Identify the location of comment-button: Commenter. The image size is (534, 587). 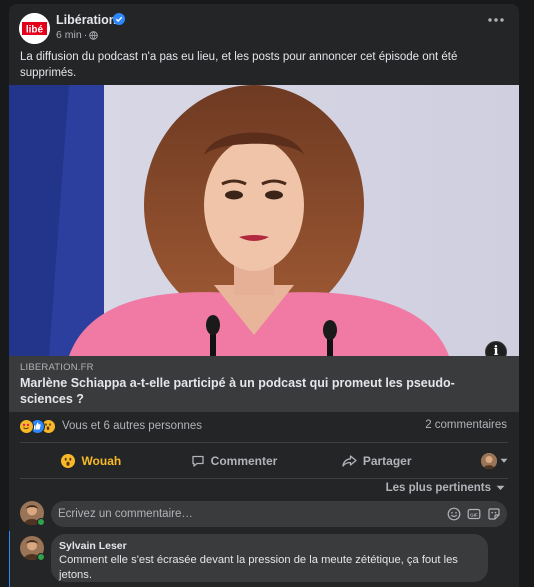
(234, 461).